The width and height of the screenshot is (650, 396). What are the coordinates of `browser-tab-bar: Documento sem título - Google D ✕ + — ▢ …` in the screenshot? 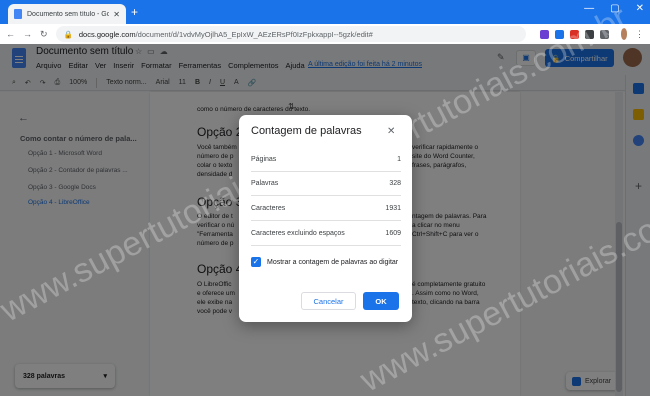 It's located at (325, 12).